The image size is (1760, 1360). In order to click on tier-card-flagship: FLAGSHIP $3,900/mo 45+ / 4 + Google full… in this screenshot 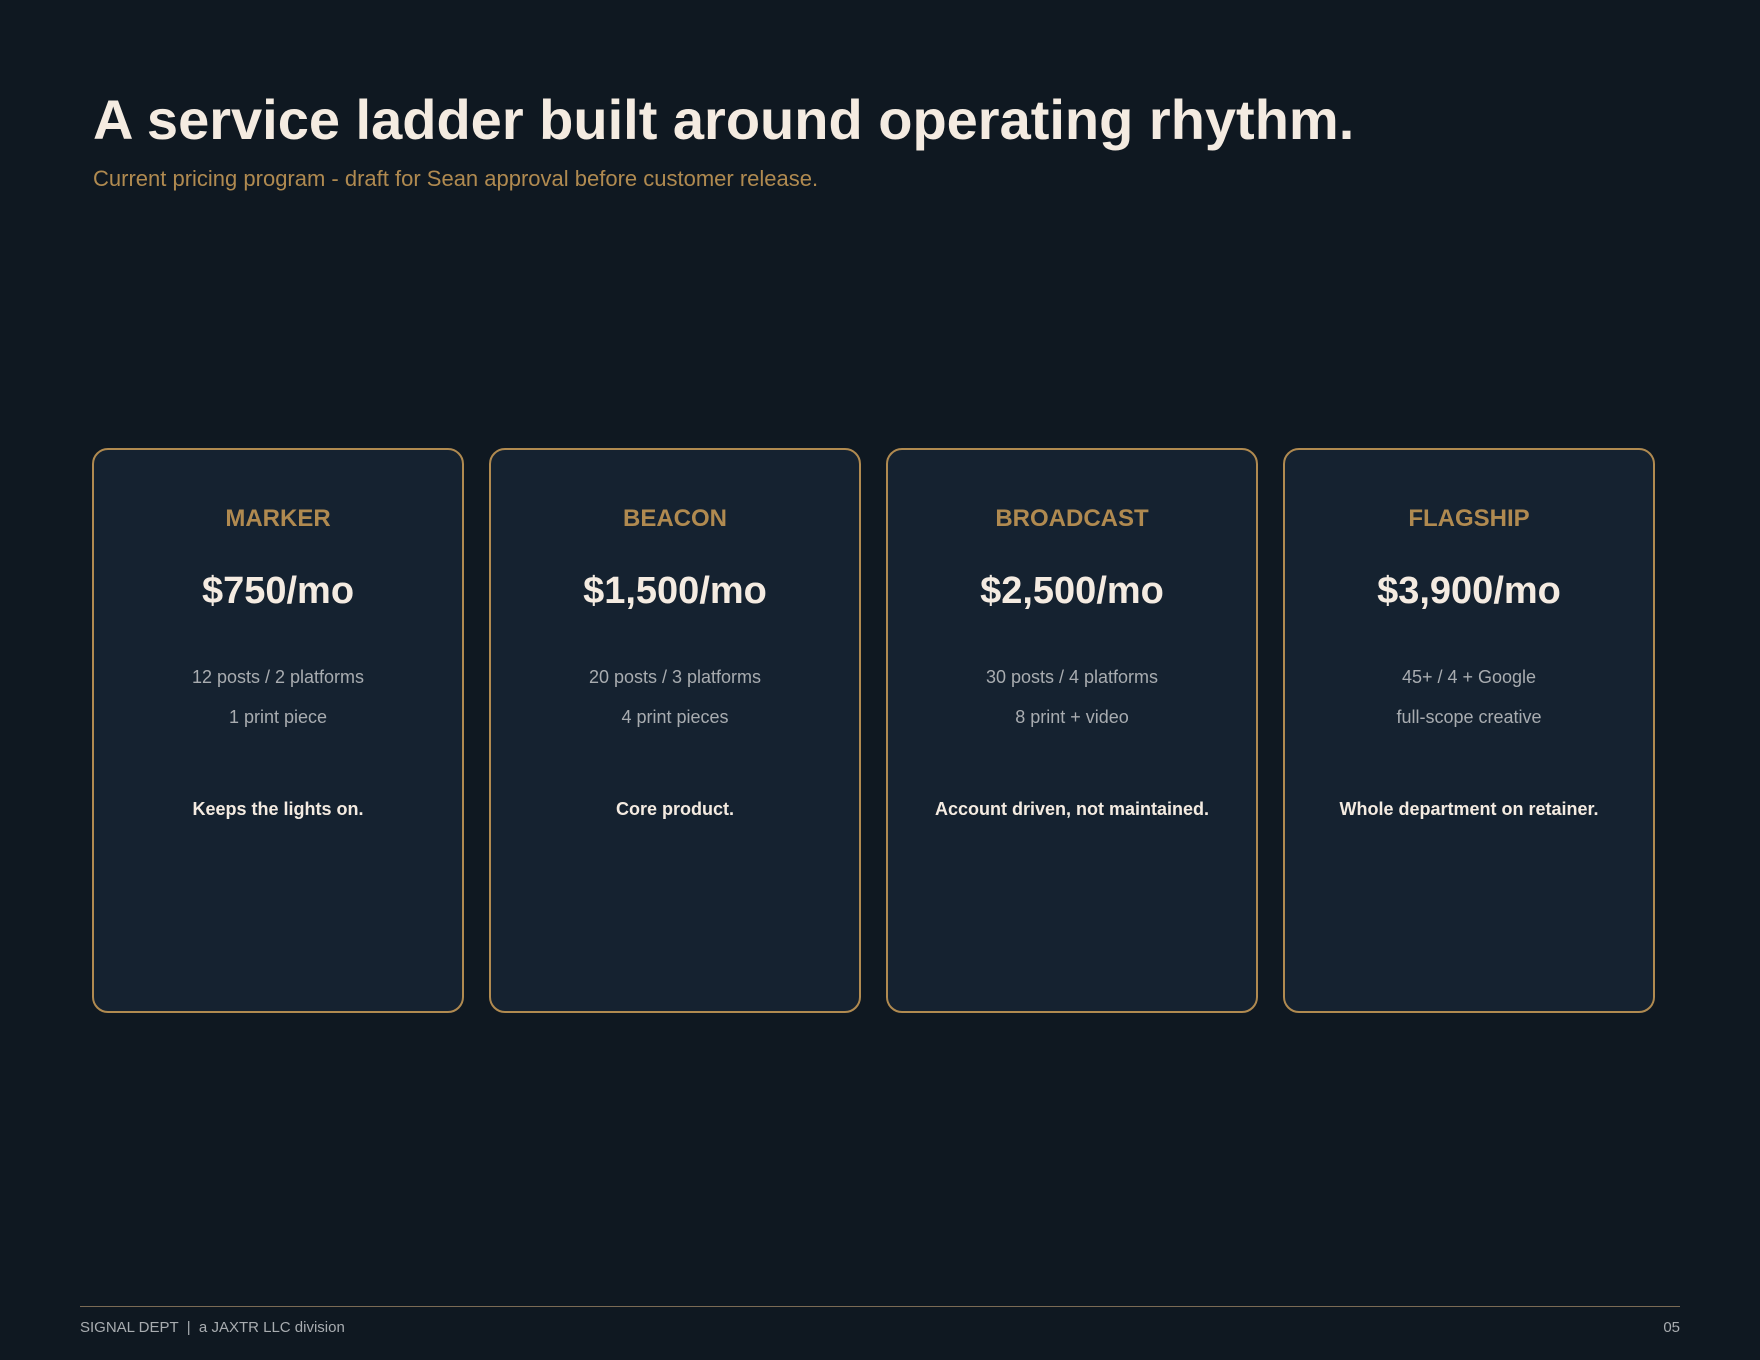, I will do `click(1469, 730)`.